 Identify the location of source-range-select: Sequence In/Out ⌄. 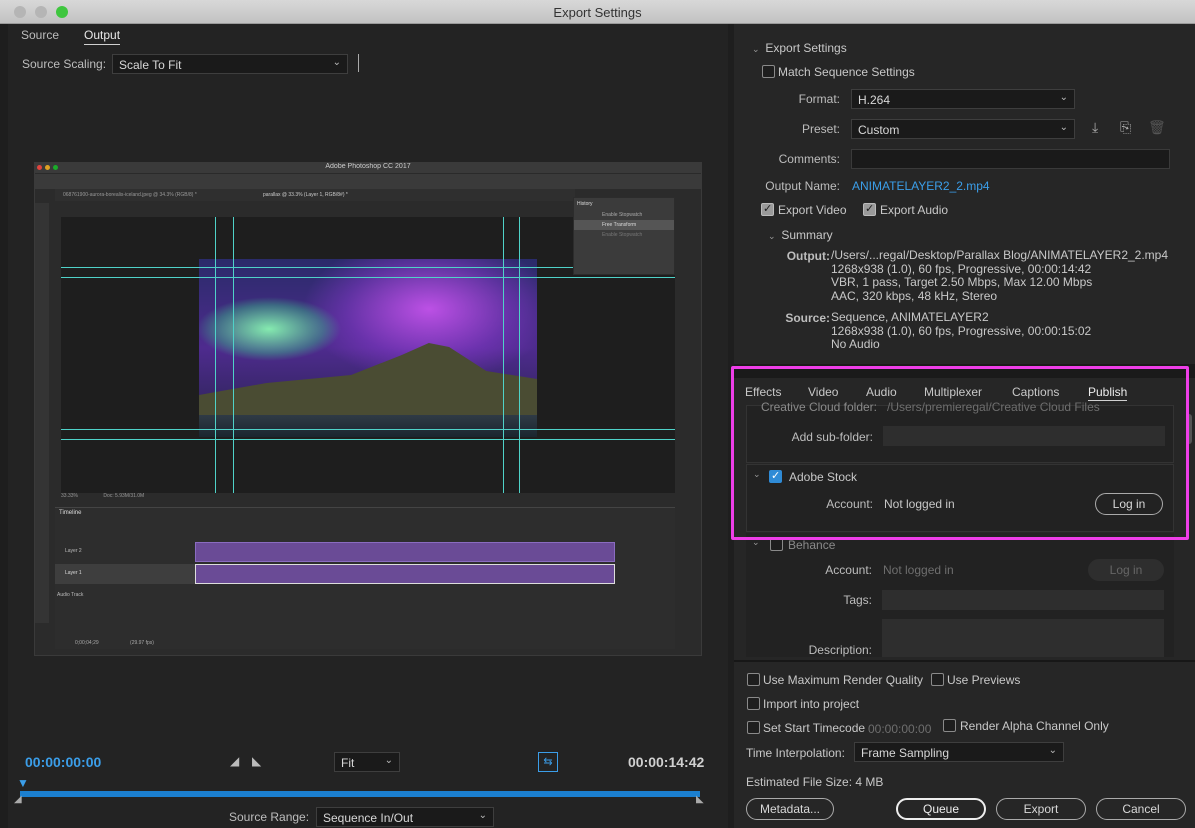
(405, 817).